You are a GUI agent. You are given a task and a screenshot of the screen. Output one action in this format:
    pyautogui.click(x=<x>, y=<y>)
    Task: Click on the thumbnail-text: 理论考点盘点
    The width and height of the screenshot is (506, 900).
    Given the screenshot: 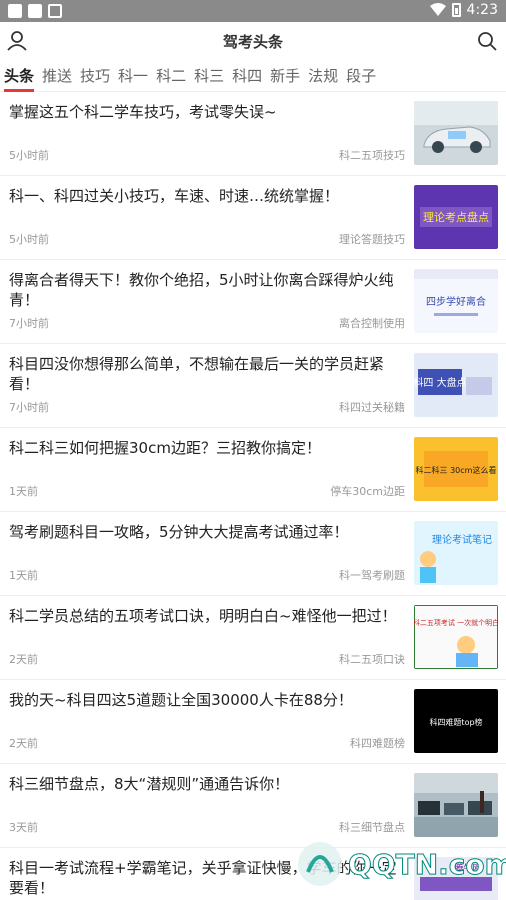 What is the action you would take?
    pyautogui.click(x=456, y=217)
    